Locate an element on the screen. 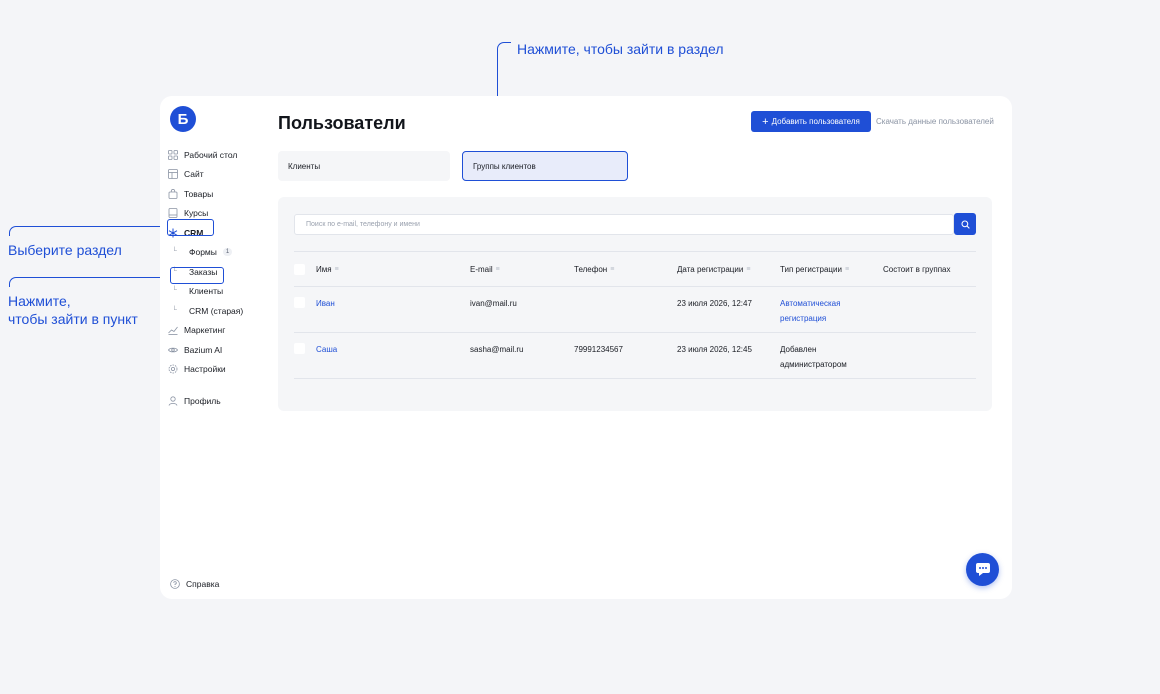 This screenshot has width=1160, height=694. search-input: Поиск по e-mail, телефону и имени is located at coordinates (624, 224).